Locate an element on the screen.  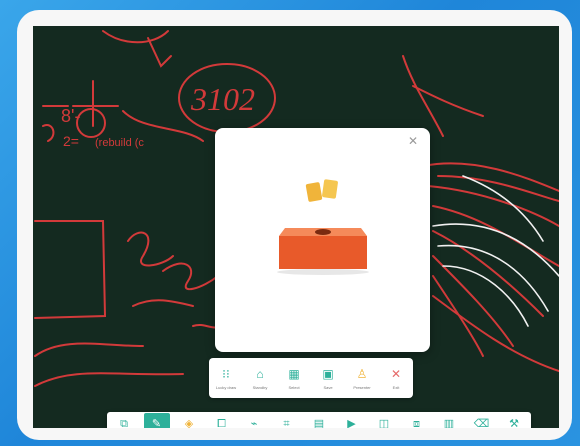
pen-icon: ✎ is located at coordinates (156, 423).